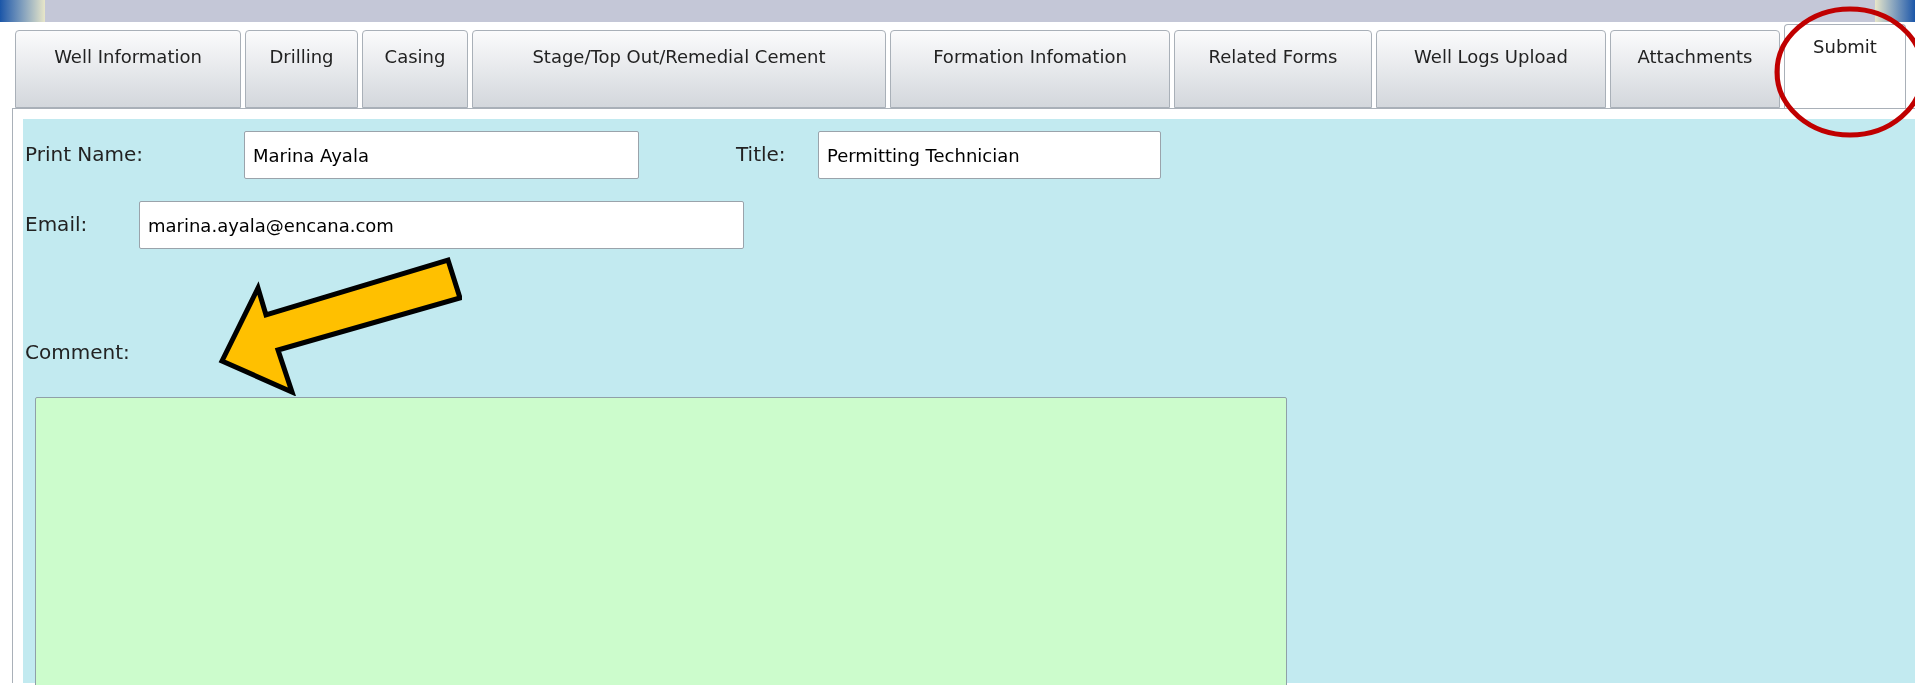 Image resolution: width=1915 pixels, height=685 pixels. What do you see at coordinates (57, 224) in the screenshot?
I see `field-label: Email:` at bounding box center [57, 224].